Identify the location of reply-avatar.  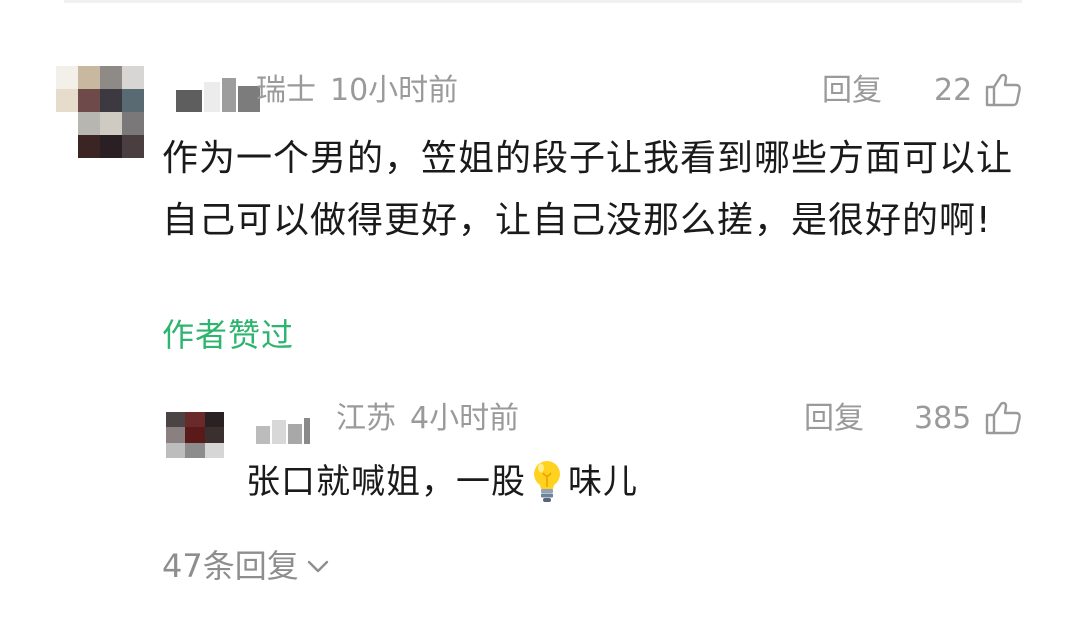
(195, 435).